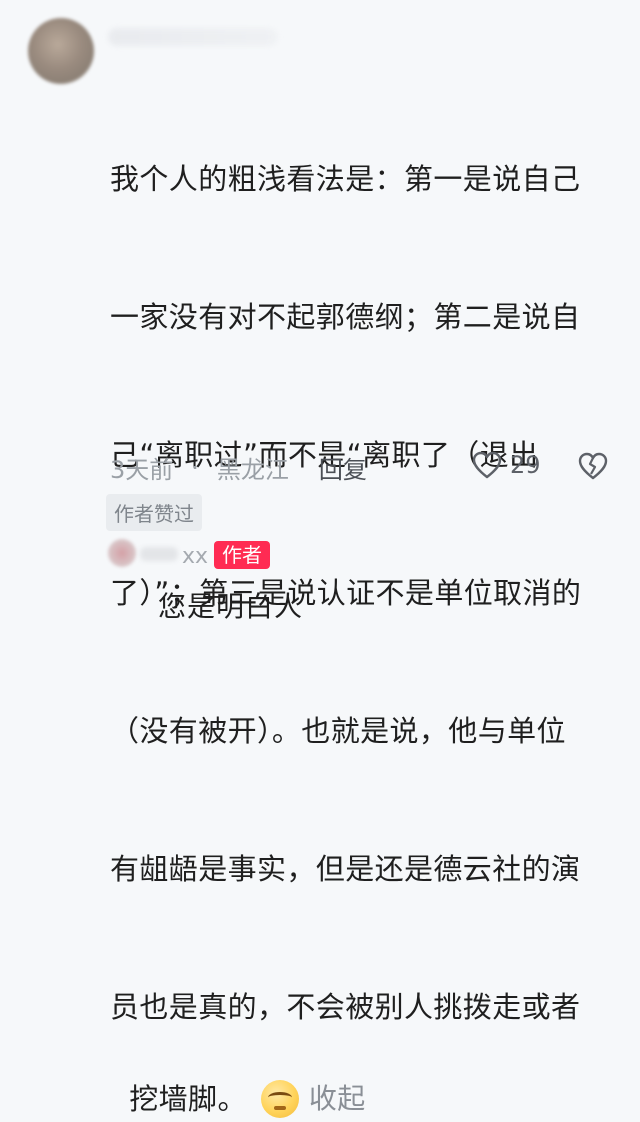 The image size is (640, 1122). What do you see at coordinates (61, 51) in the screenshot?
I see `commenter-avatar` at bounding box center [61, 51].